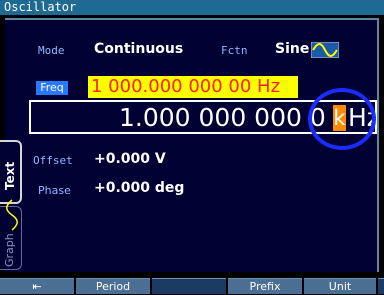 This screenshot has height=295, width=384. What do you see at coordinates (193, 87) in the screenshot?
I see `frequency-value: 1 000.000 000 00 Hz` at bounding box center [193, 87].